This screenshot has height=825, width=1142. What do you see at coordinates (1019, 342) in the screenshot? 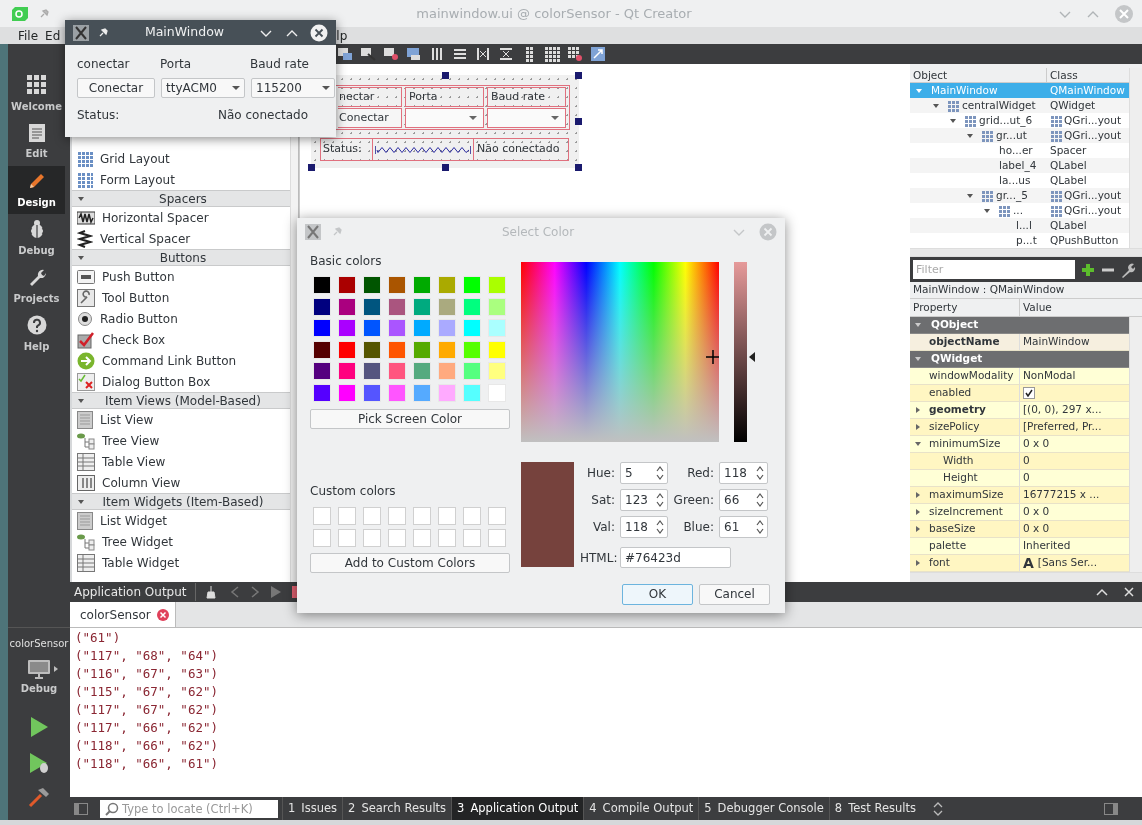
I see `property-row: objectName MainWindow` at bounding box center [1019, 342].